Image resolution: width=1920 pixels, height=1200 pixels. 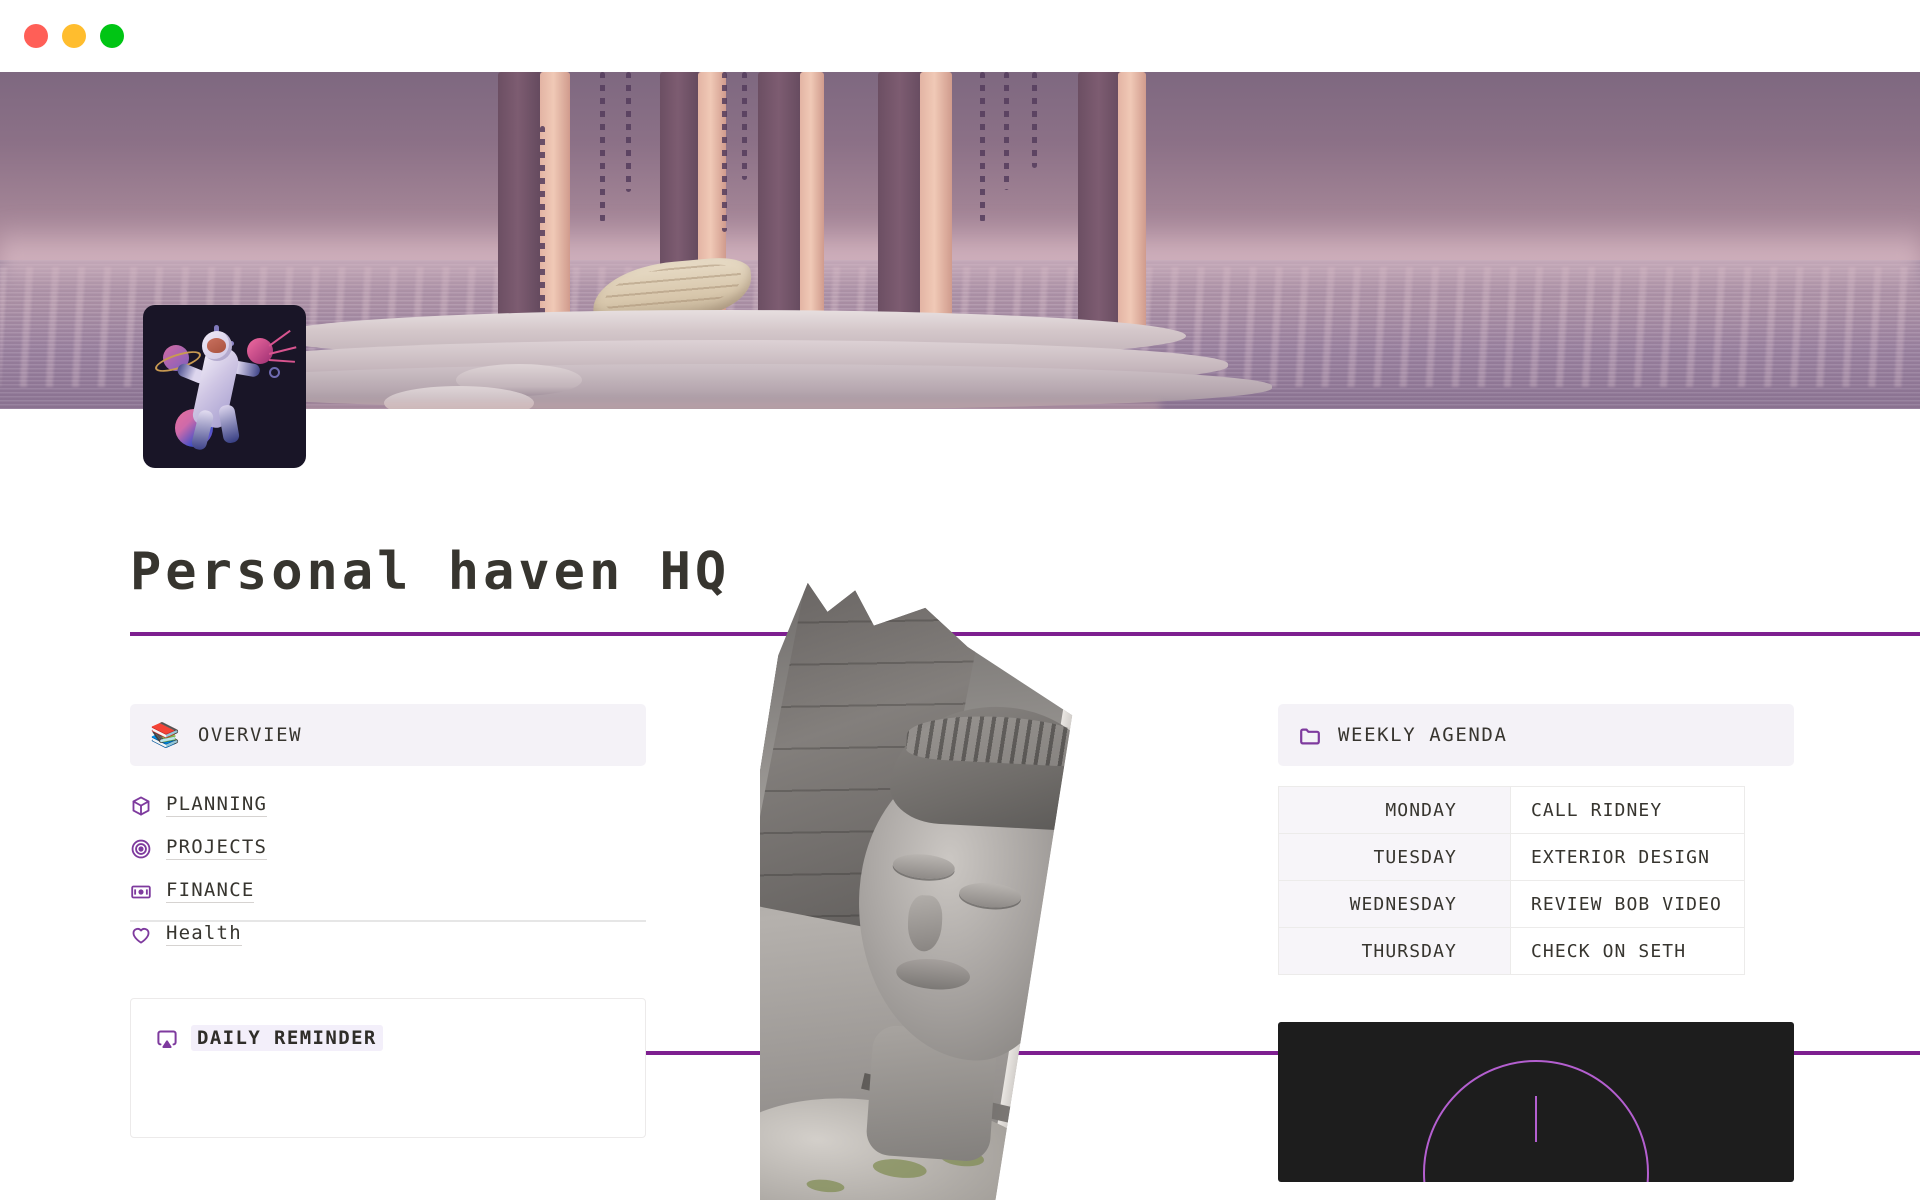 What do you see at coordinates (960, 257) in the screenshot?
I see `cover-horizon-haze` at bounding box center [960, 257].